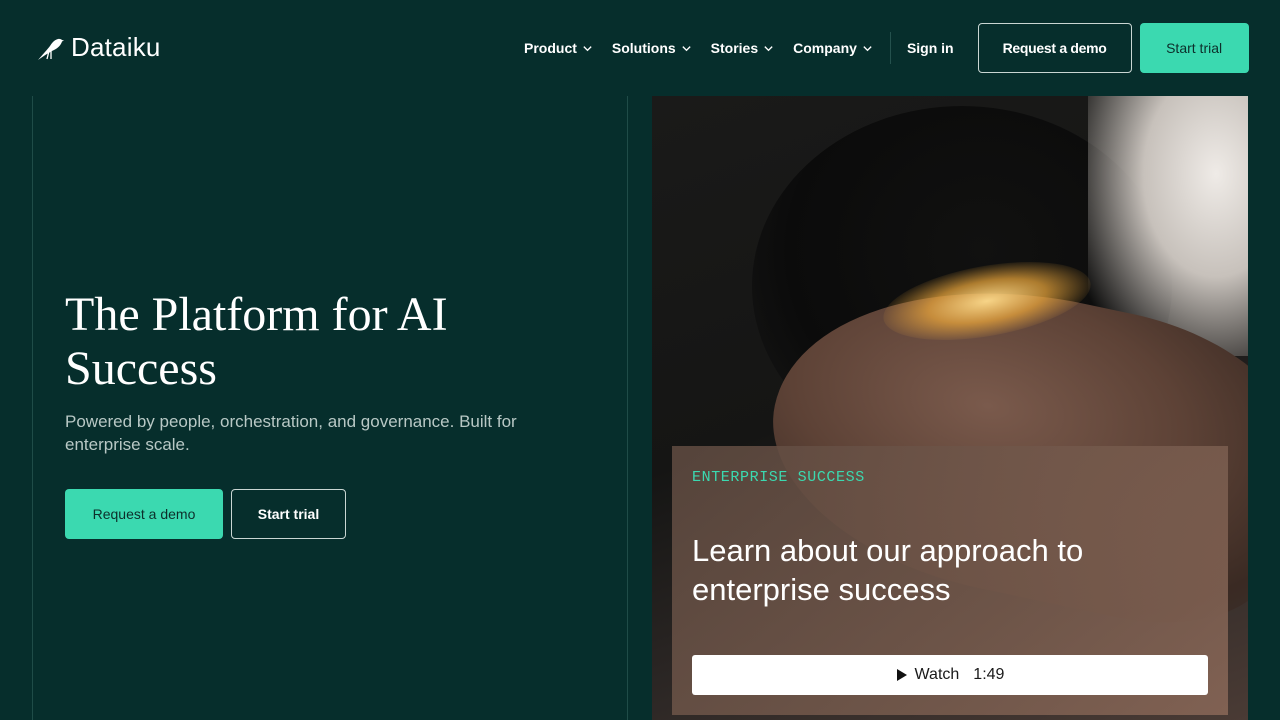  What do you see at coordinates (930, 48) in the screenshot?
I see `sign-in-link: Sign in` at bounding box center [930, 48].